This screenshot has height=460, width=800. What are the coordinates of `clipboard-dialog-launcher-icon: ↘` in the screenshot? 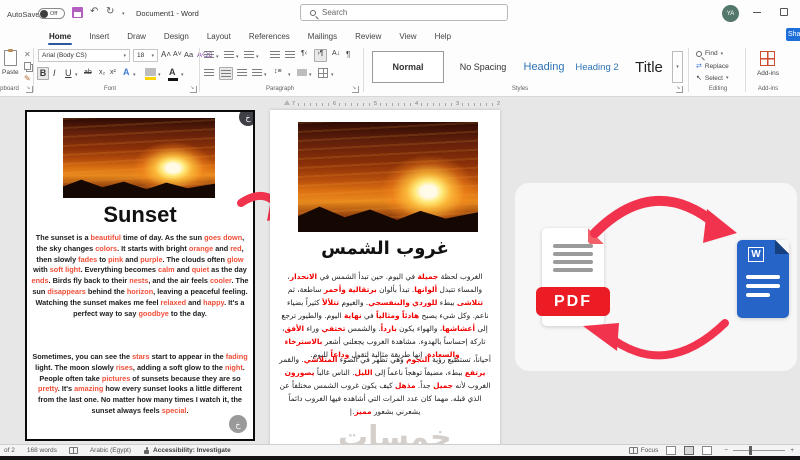 It's located at (29, 89).